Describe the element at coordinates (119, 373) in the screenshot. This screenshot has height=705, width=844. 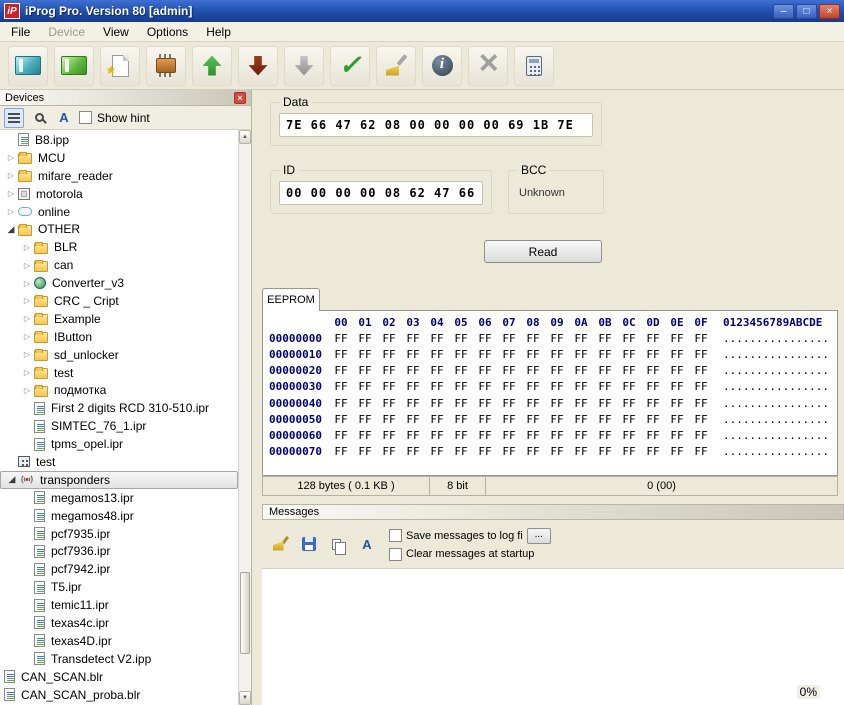
I see `tree-item-test: ▷ test` at that location.